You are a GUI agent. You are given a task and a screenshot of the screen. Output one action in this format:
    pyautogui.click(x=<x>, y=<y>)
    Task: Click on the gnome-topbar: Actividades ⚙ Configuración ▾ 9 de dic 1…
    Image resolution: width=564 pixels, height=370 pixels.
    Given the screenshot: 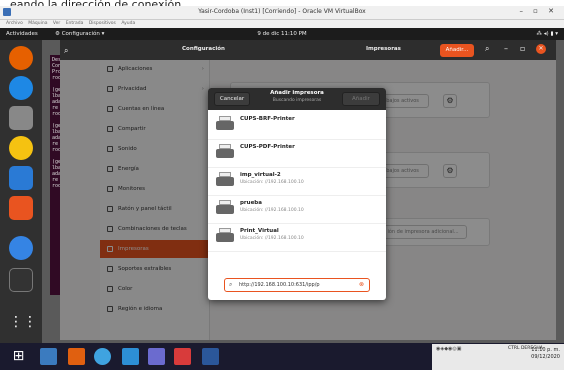 What is the action you would take?
    pyautogui.click(x=282, y=34)
    